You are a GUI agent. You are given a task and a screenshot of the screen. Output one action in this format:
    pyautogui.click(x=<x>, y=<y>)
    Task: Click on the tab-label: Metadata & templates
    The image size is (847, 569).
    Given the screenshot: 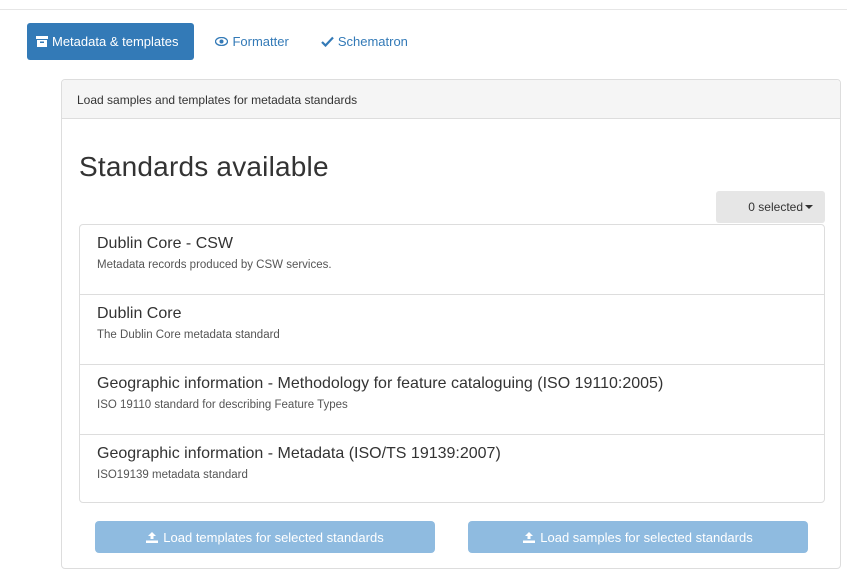 What is the action you would take?
    pyautogui.click(x=115, y=41)
    